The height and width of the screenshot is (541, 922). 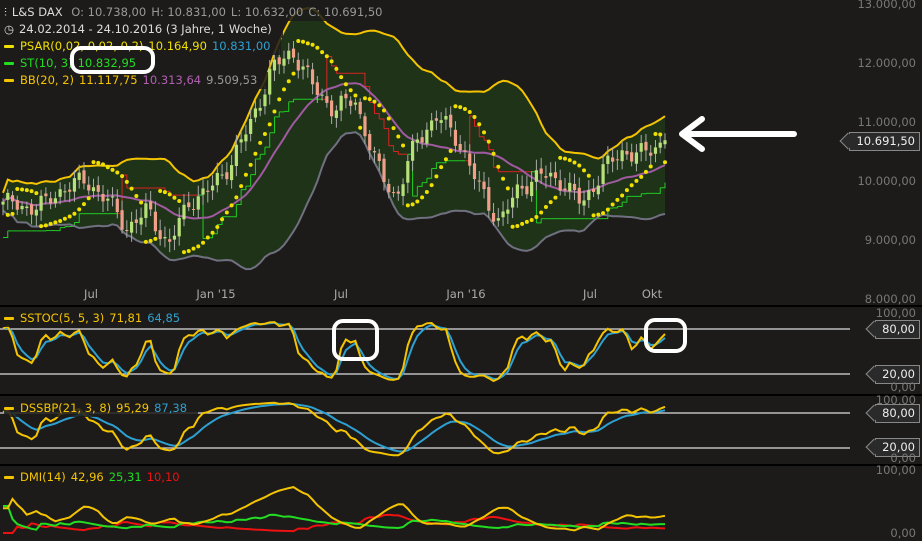 What do you see at coordinates (355, 340) in the screenshot?
I see `highlight-sstoc-crossover` at bounding box center [355, 340].